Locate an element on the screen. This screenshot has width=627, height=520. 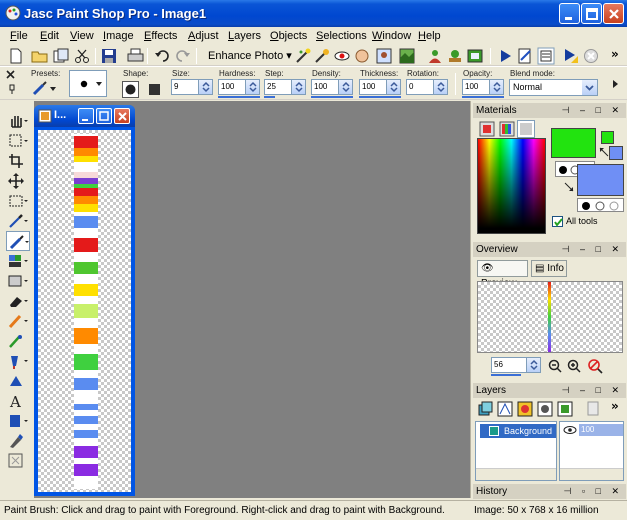
menu-file: File is located at coordinates (19, 36).